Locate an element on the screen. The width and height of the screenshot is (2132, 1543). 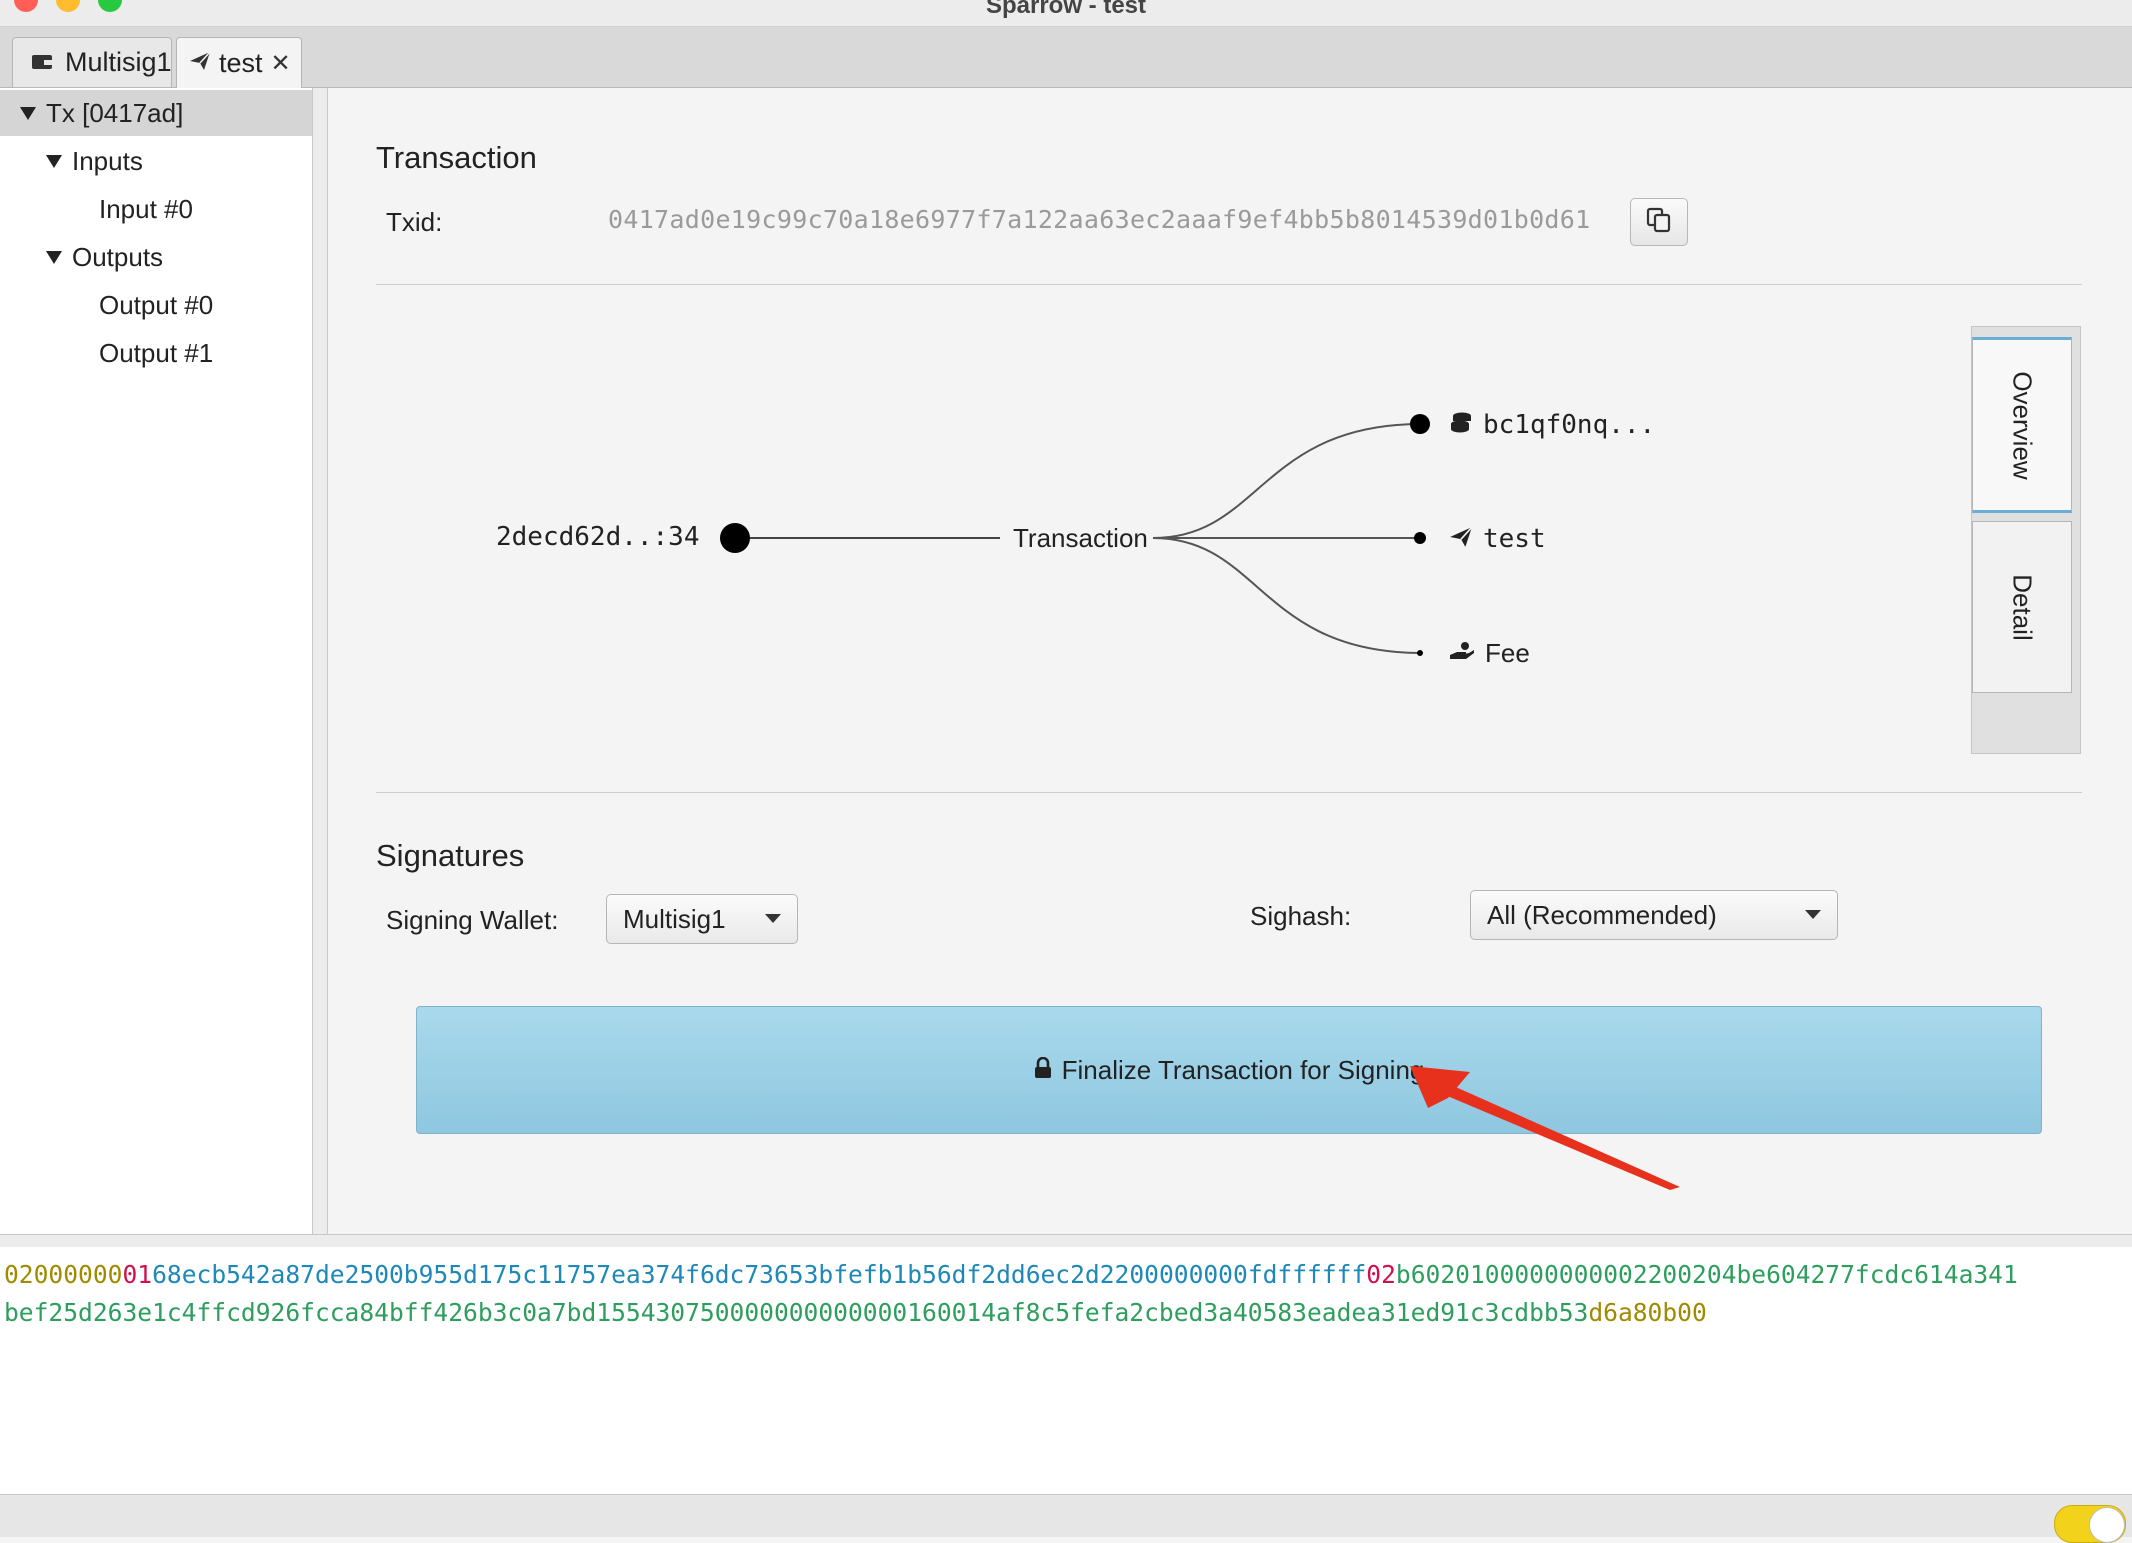
fee-curve is located at coordinates (1286, 595).